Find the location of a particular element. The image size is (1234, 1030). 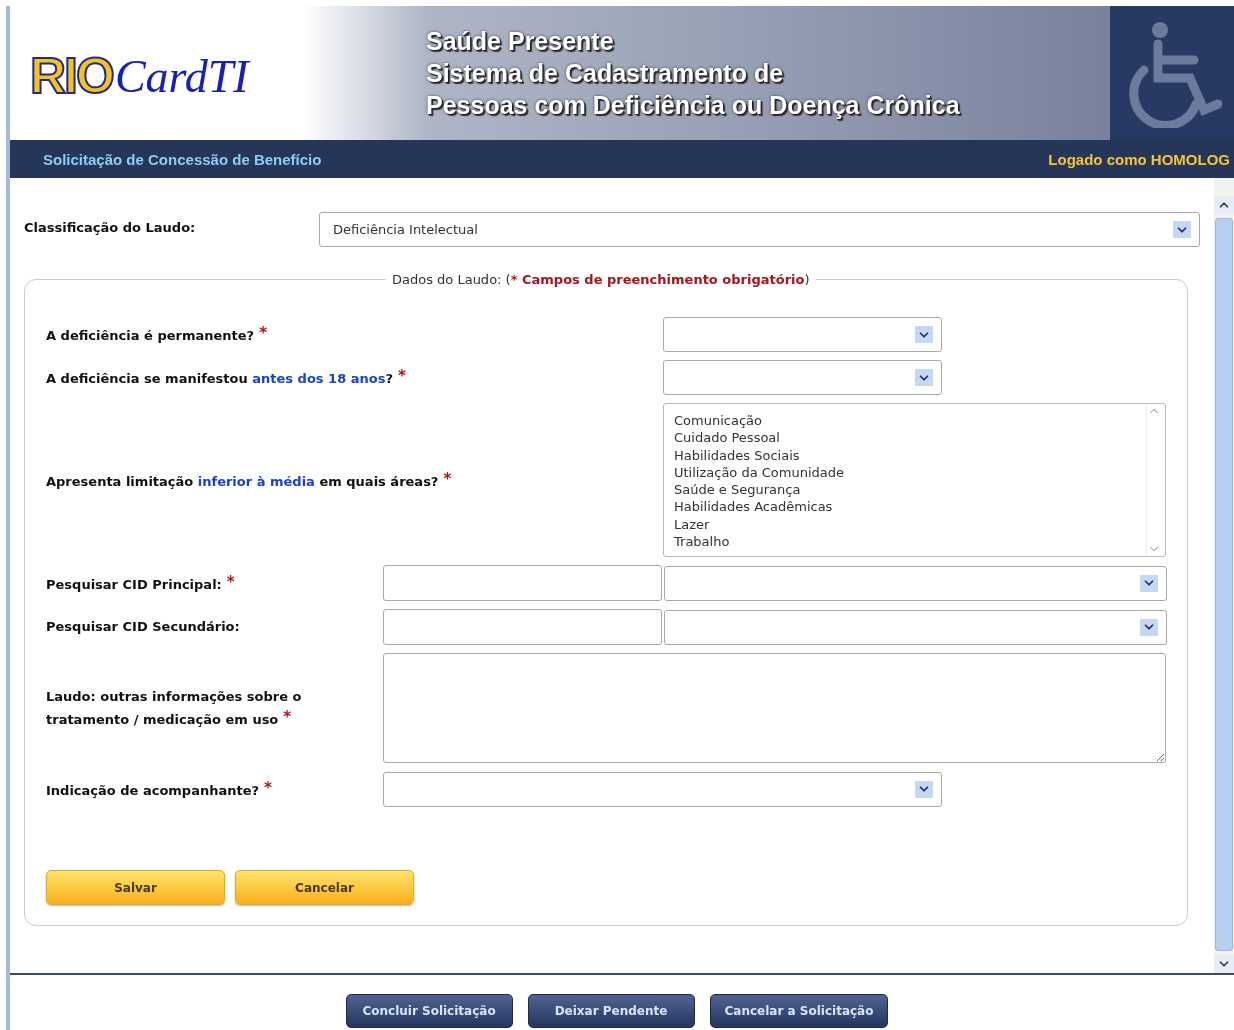

list-option: Comunicação is located at coordinates (905, 421).